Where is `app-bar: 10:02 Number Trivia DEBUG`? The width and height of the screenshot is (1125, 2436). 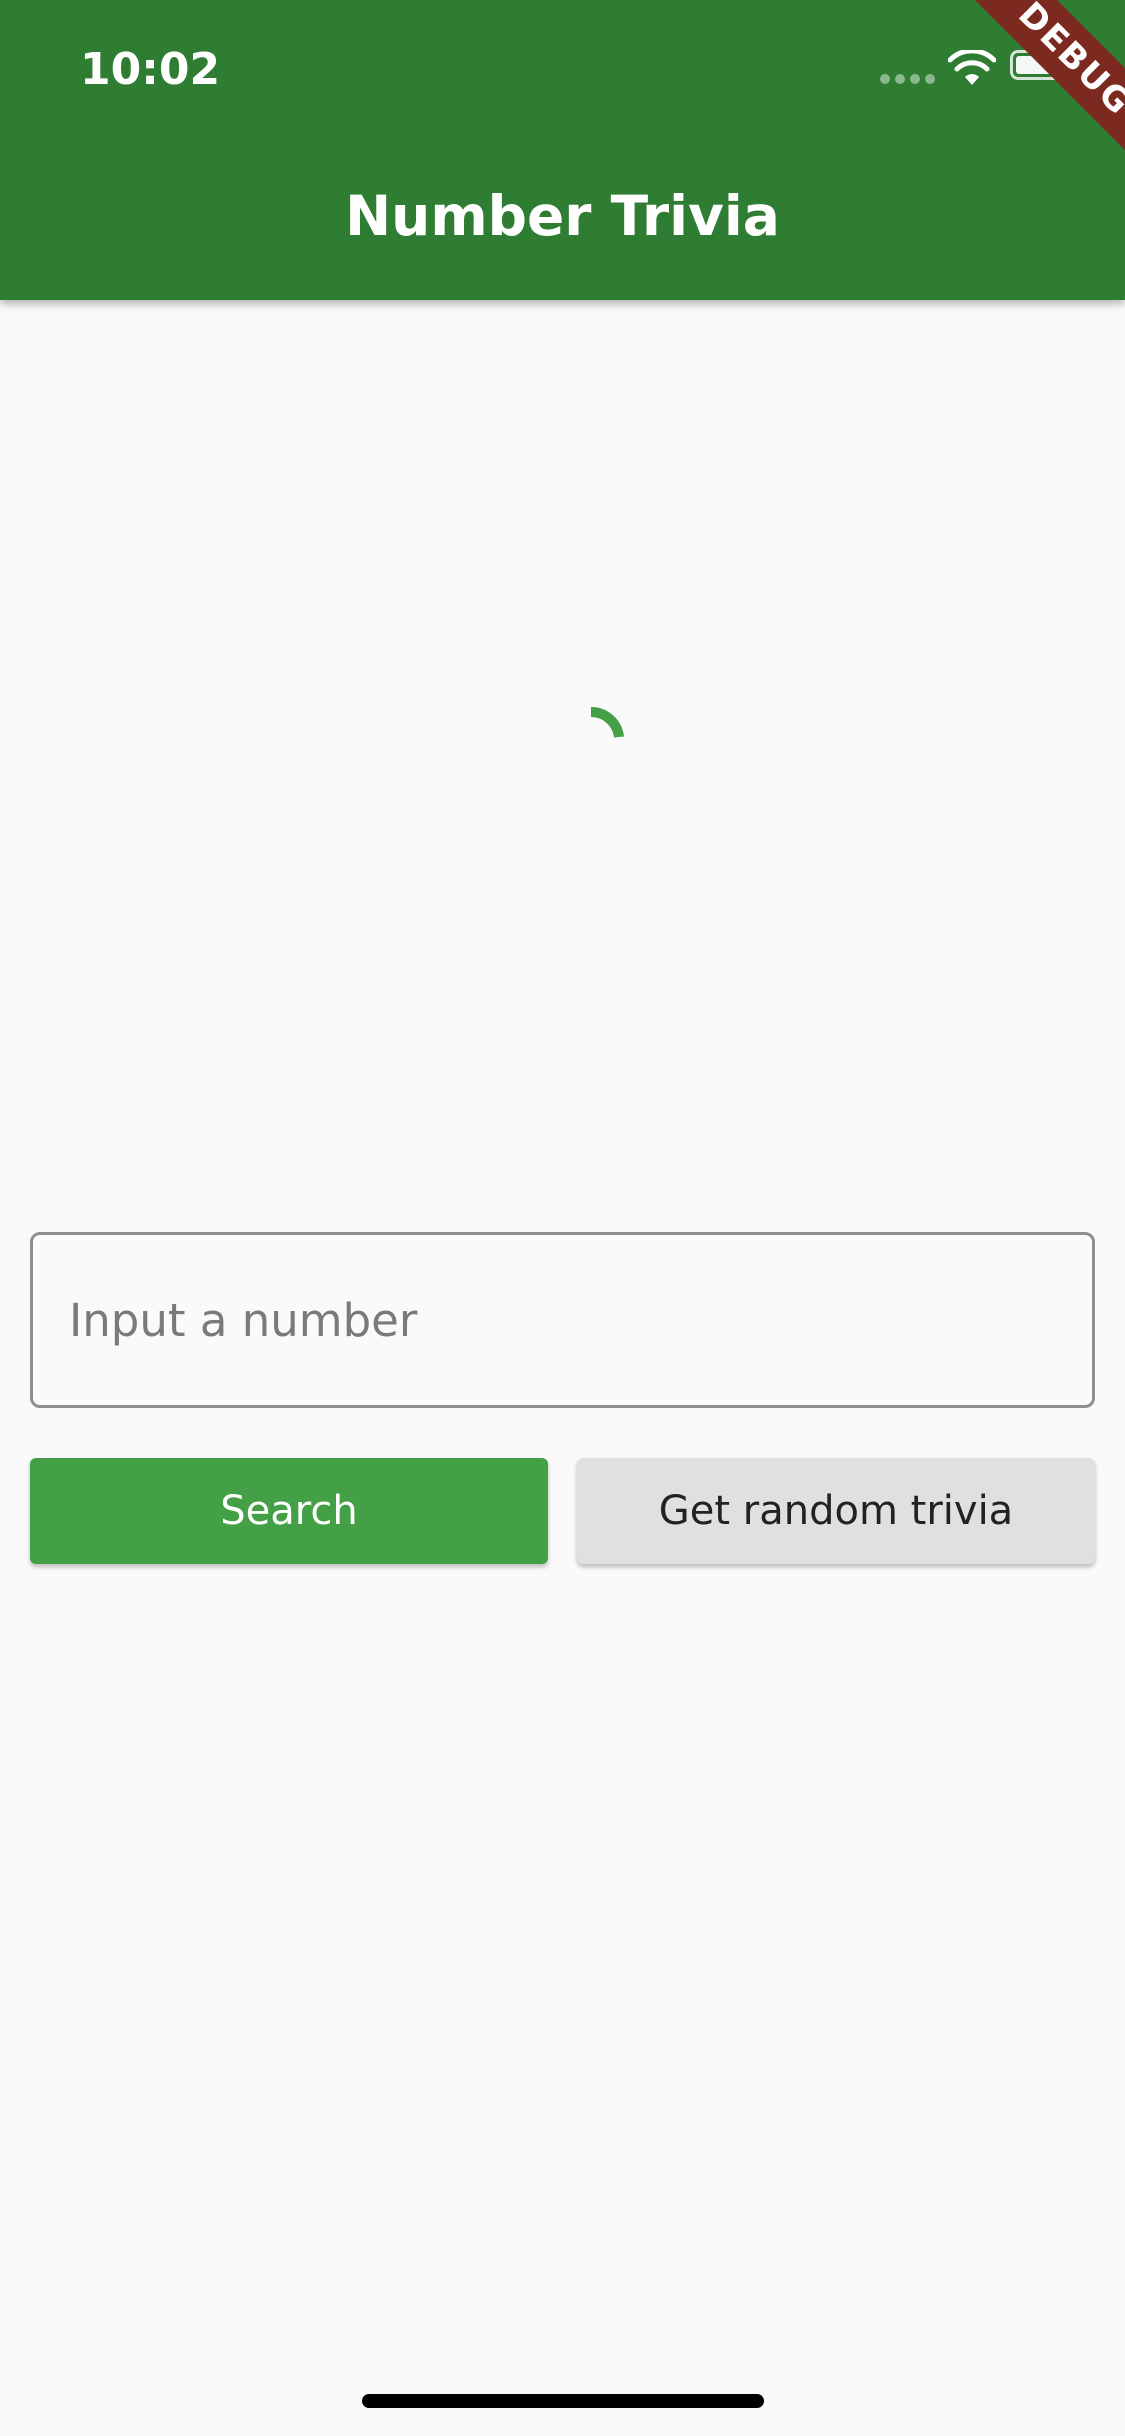
app-bar: 10:02 Number Trivia DEBUG is located at coordinates (562, 150).